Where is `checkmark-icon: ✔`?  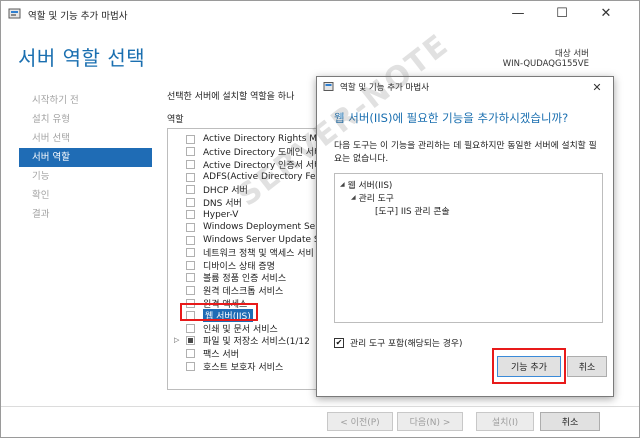
checkmark-icon: ✔ is located at coordinates (339, 342).